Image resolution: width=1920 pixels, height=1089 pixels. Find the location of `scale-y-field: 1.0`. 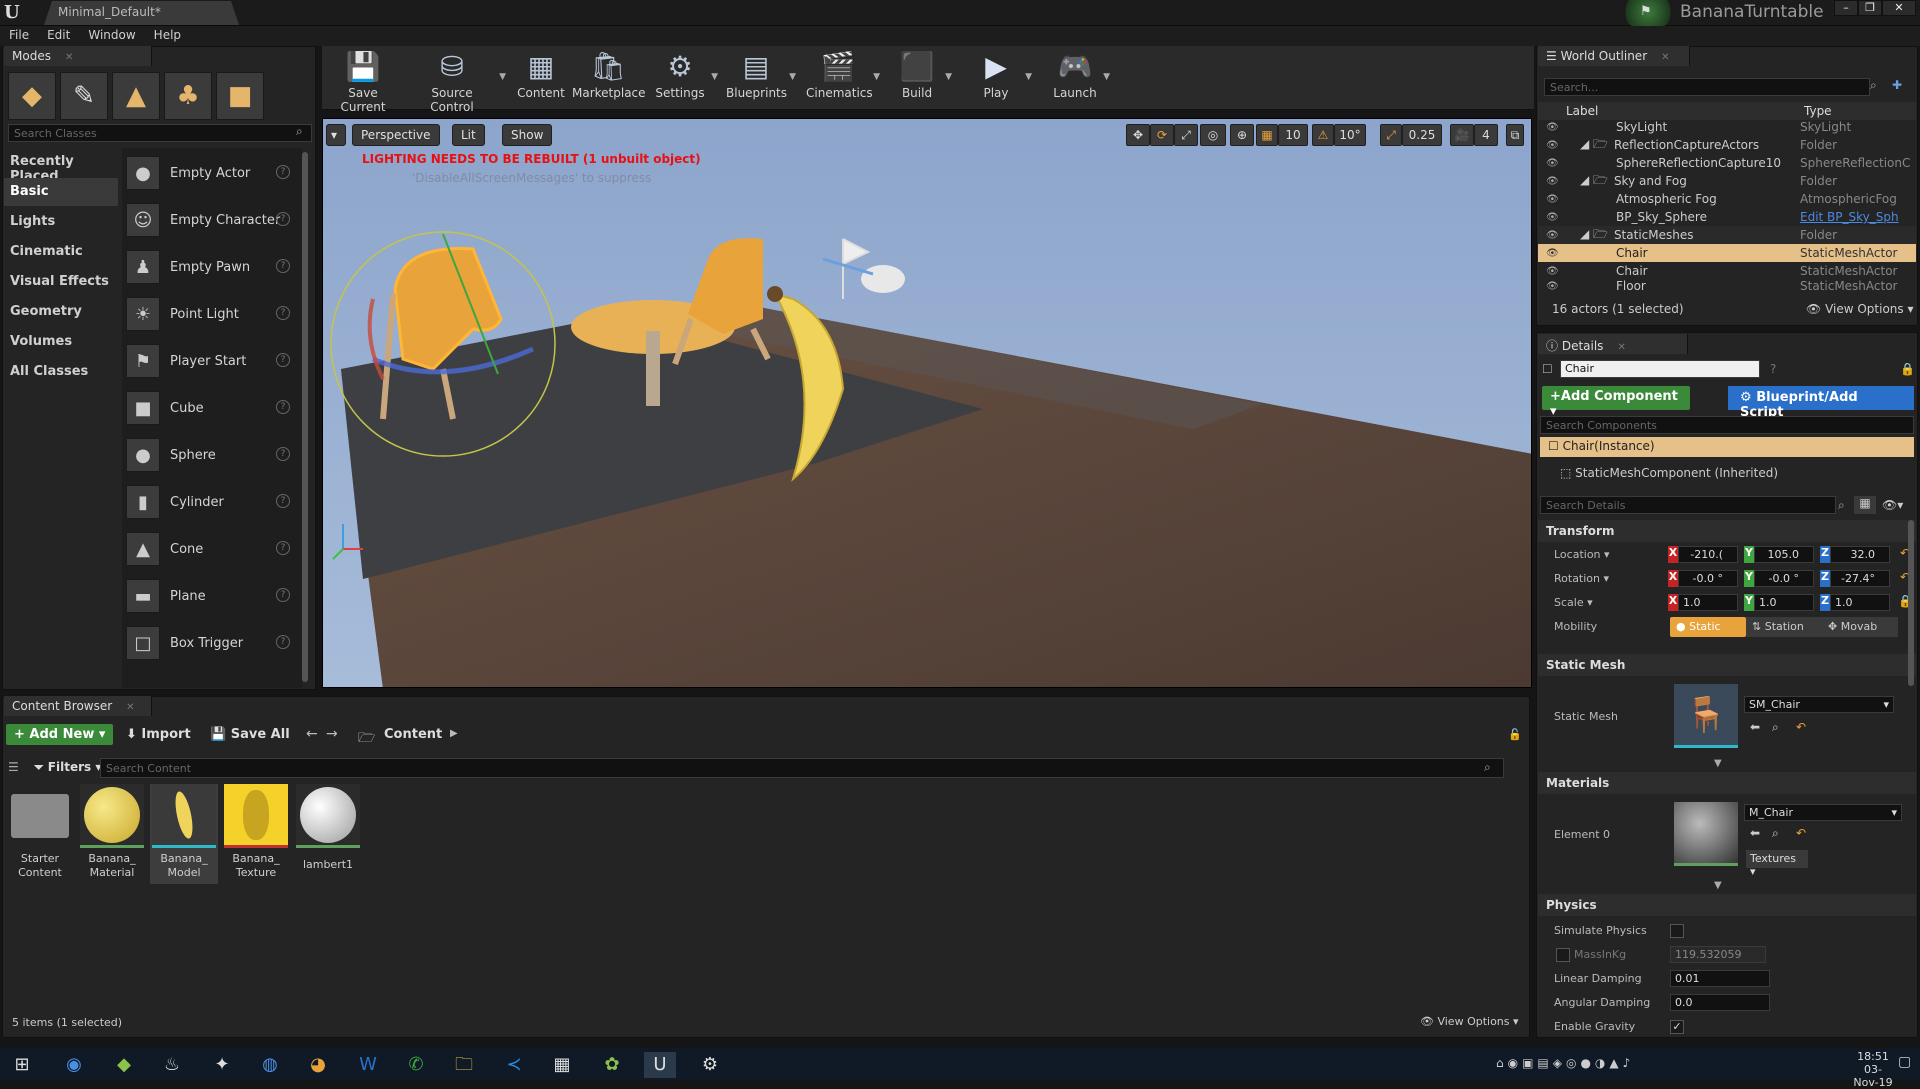

scale-y-field: 1.0 is located at coordinates (1784, 602).